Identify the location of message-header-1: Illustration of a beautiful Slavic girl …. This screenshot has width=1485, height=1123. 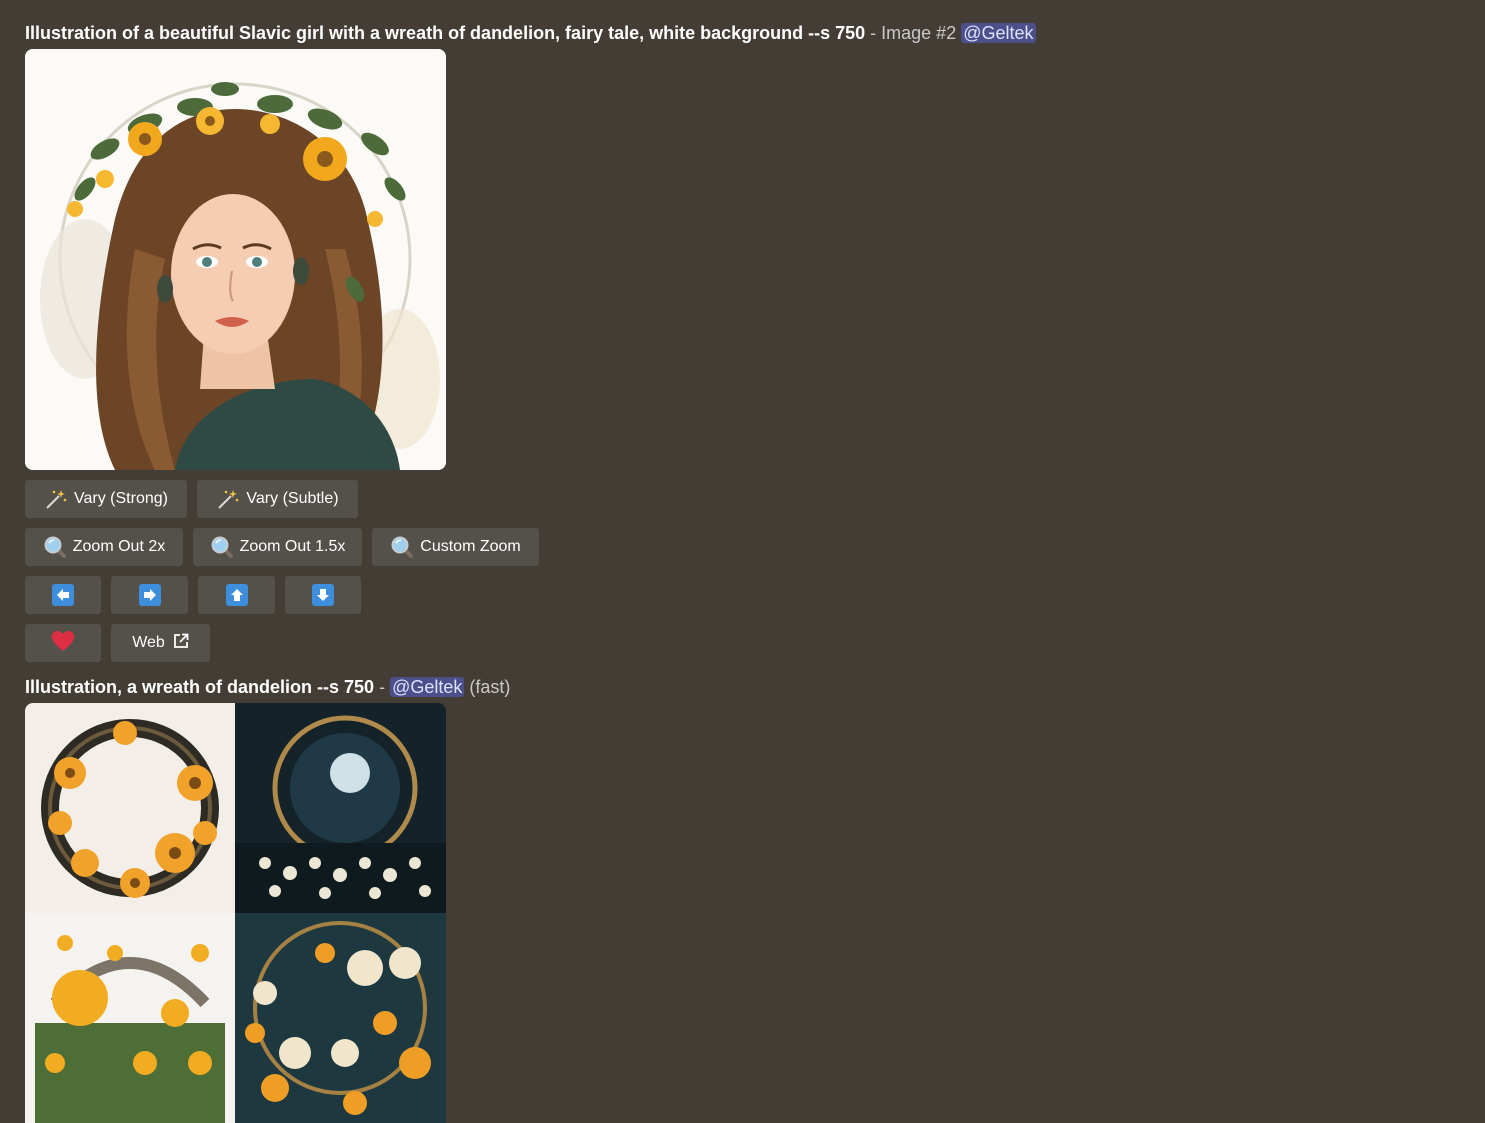
(530, 33).